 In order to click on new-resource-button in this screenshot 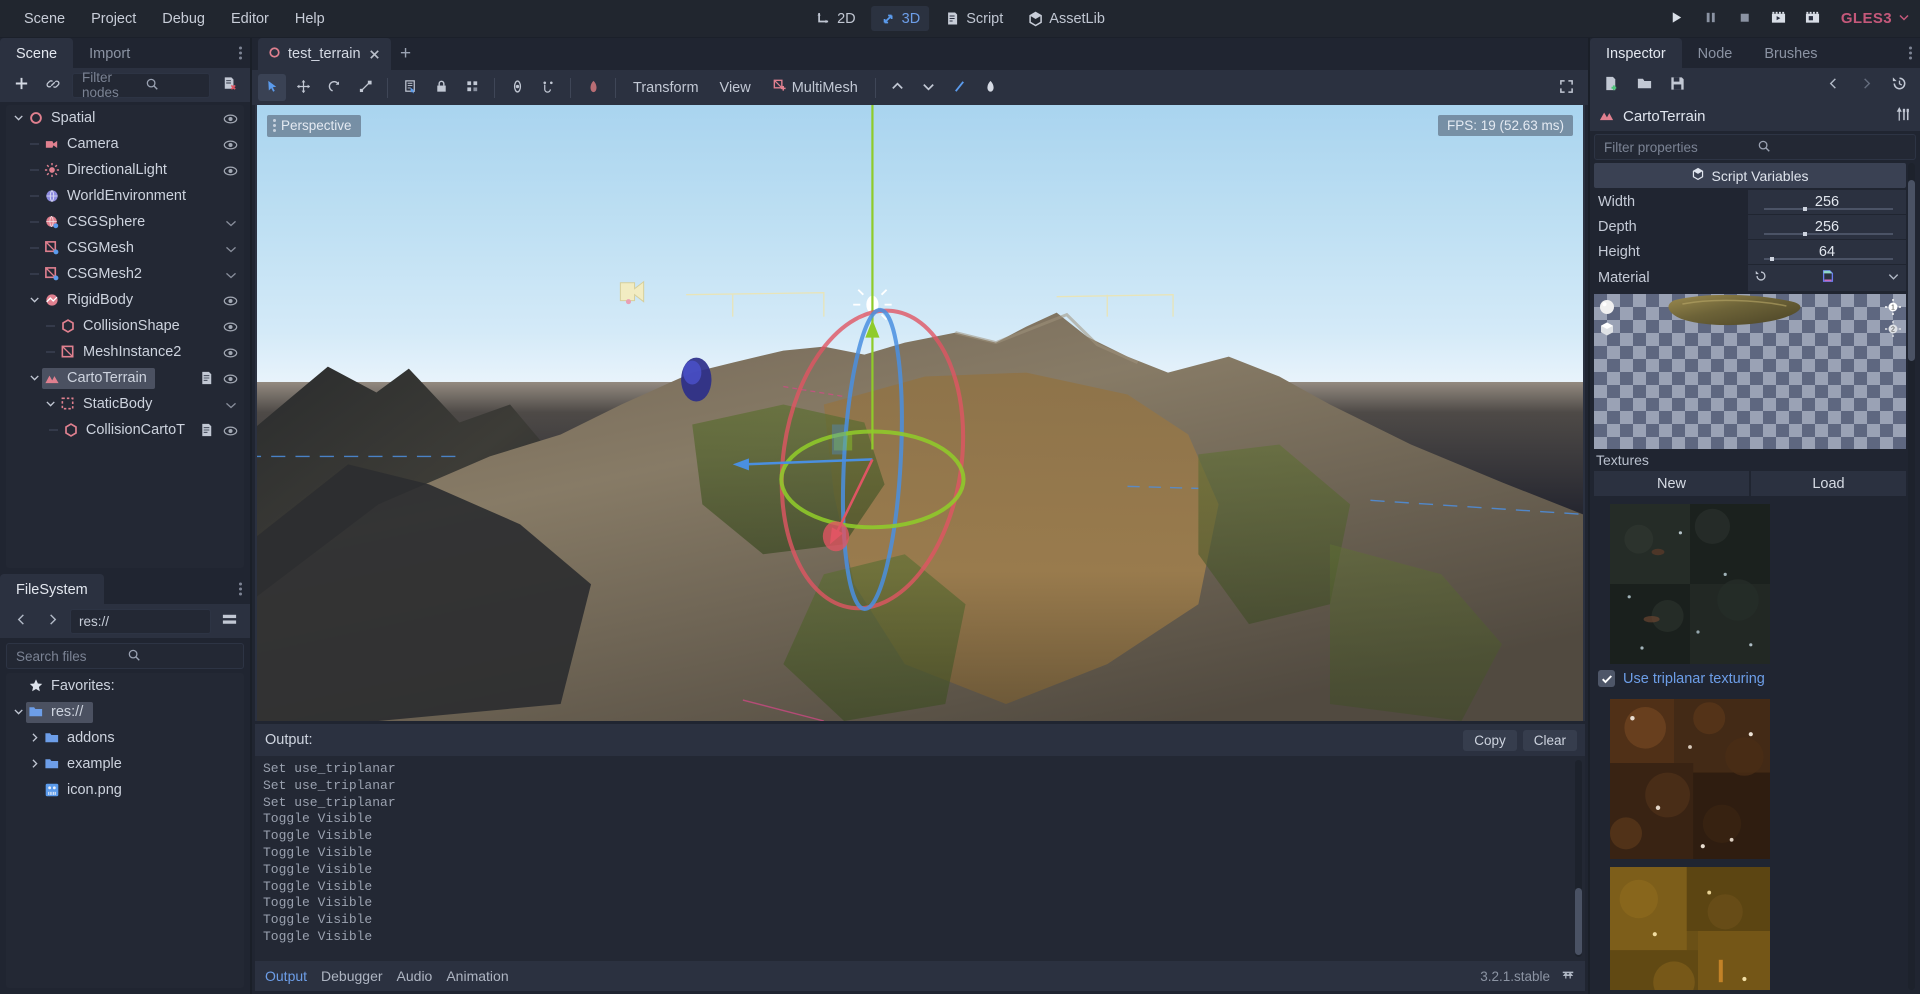, I will do `click(1611, 85)`.